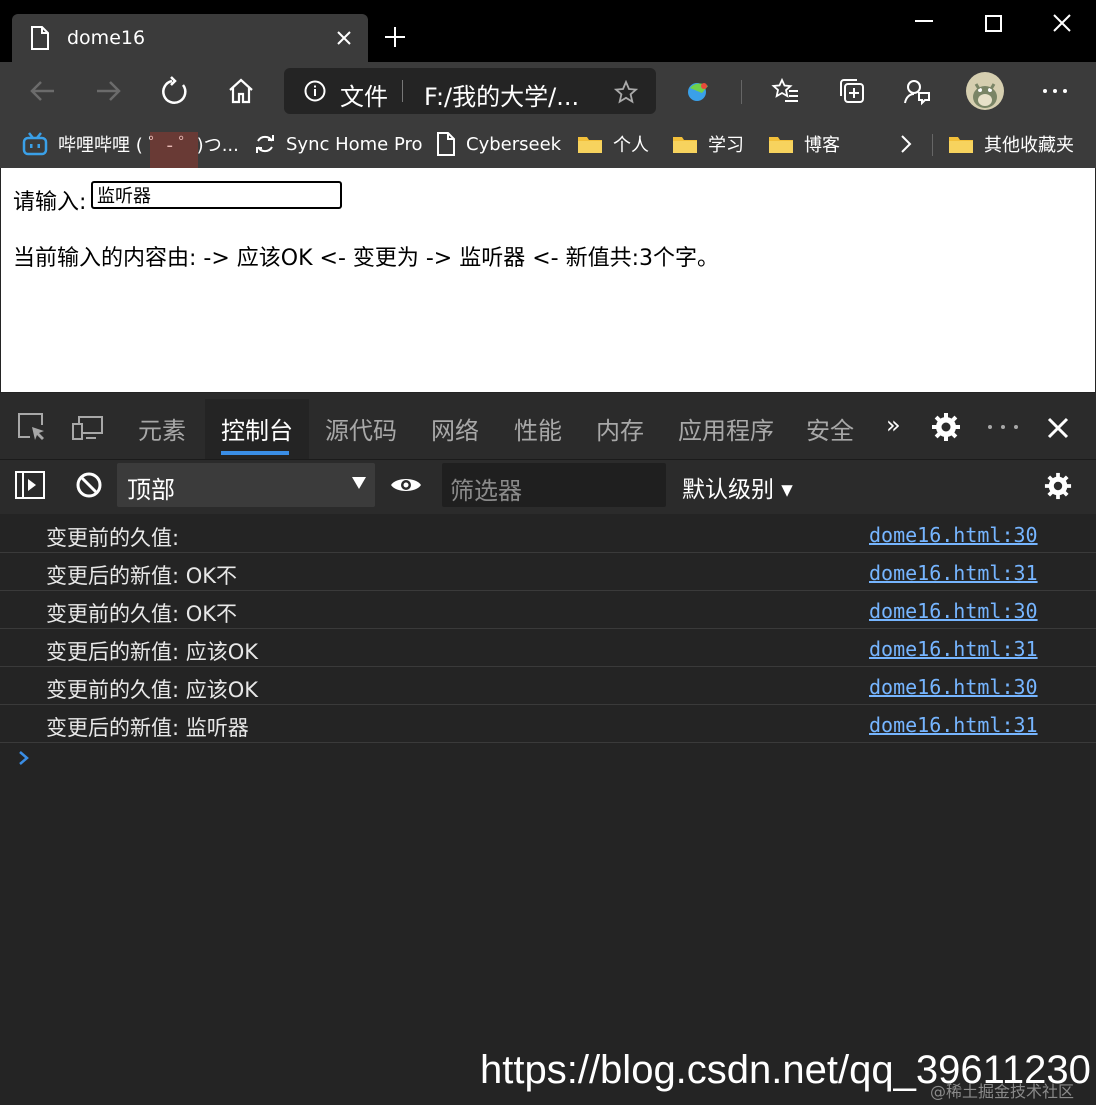 The image size is (1096, 1105). What do you see at coordinates (344, 38) in the screenshot?
I see `tab-close-icon` at bounding box center [344, 38].